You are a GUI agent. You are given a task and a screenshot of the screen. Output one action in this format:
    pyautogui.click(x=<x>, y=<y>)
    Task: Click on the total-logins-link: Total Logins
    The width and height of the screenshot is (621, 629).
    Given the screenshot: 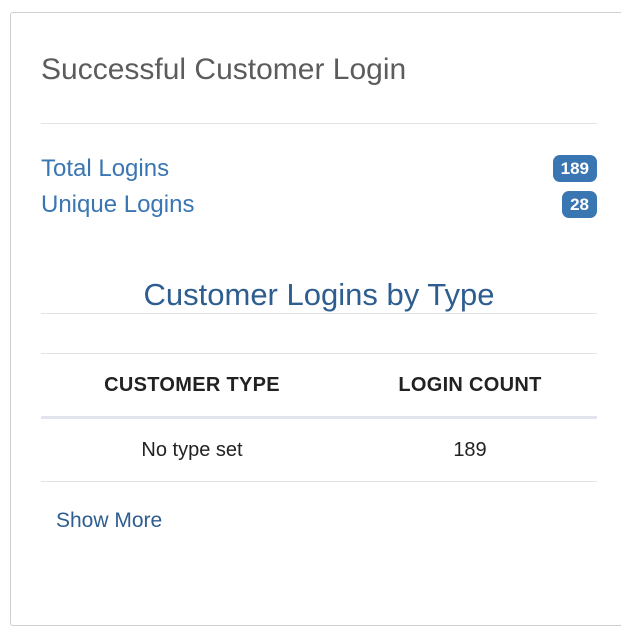 What is the action you would take?
    pyautogui.click(x=105, y=169)
    